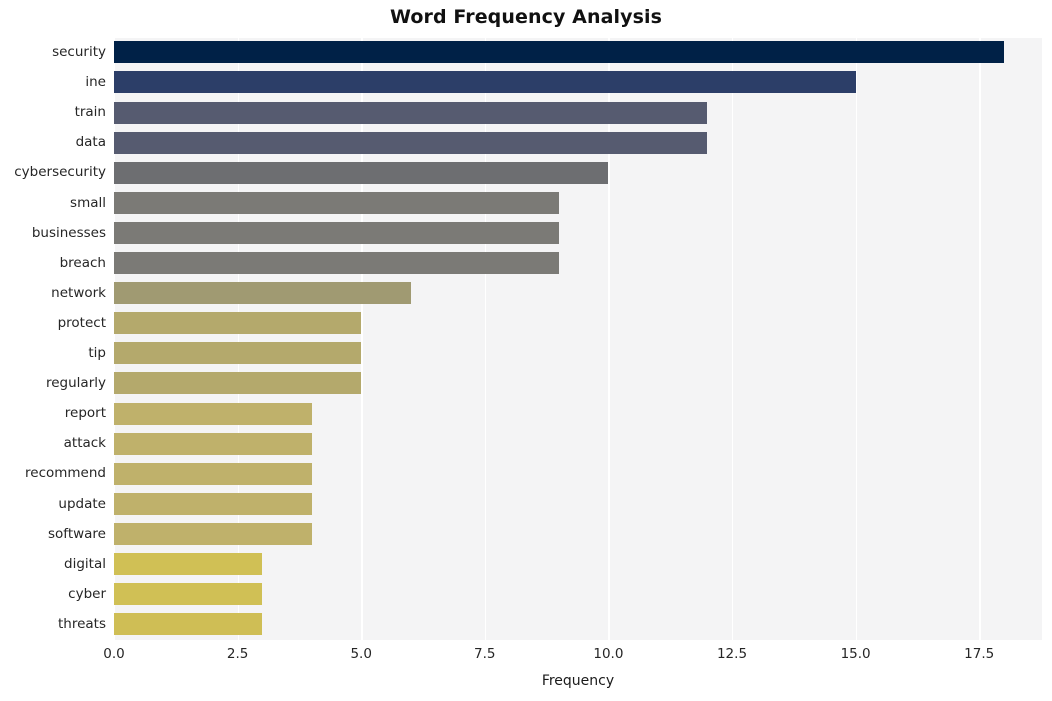 This screenshot has width=1052, height=701. What do you see at coordinates (60, 172) in the screenshot?
I see `y-tick-label-cybersecurity: cybersecurity` at bounding box center [60, 172].